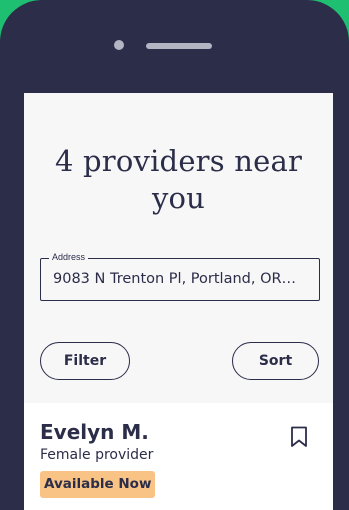 This screenshot has width=349, height=510. Describe the element at coordinates (275, 361) in the screenshot. I see `sort-button: Sort` at that location.